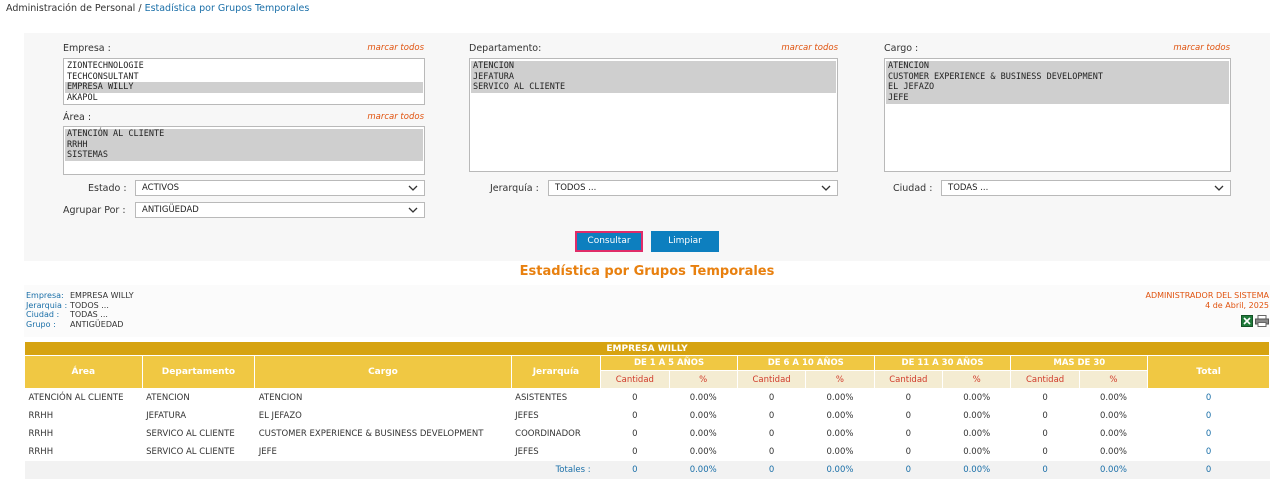 The image size is (1280, 488). Describe the element at coordinates (280, 188) in the screenshot. I see `estado-select: ACTIVOS` at that location.